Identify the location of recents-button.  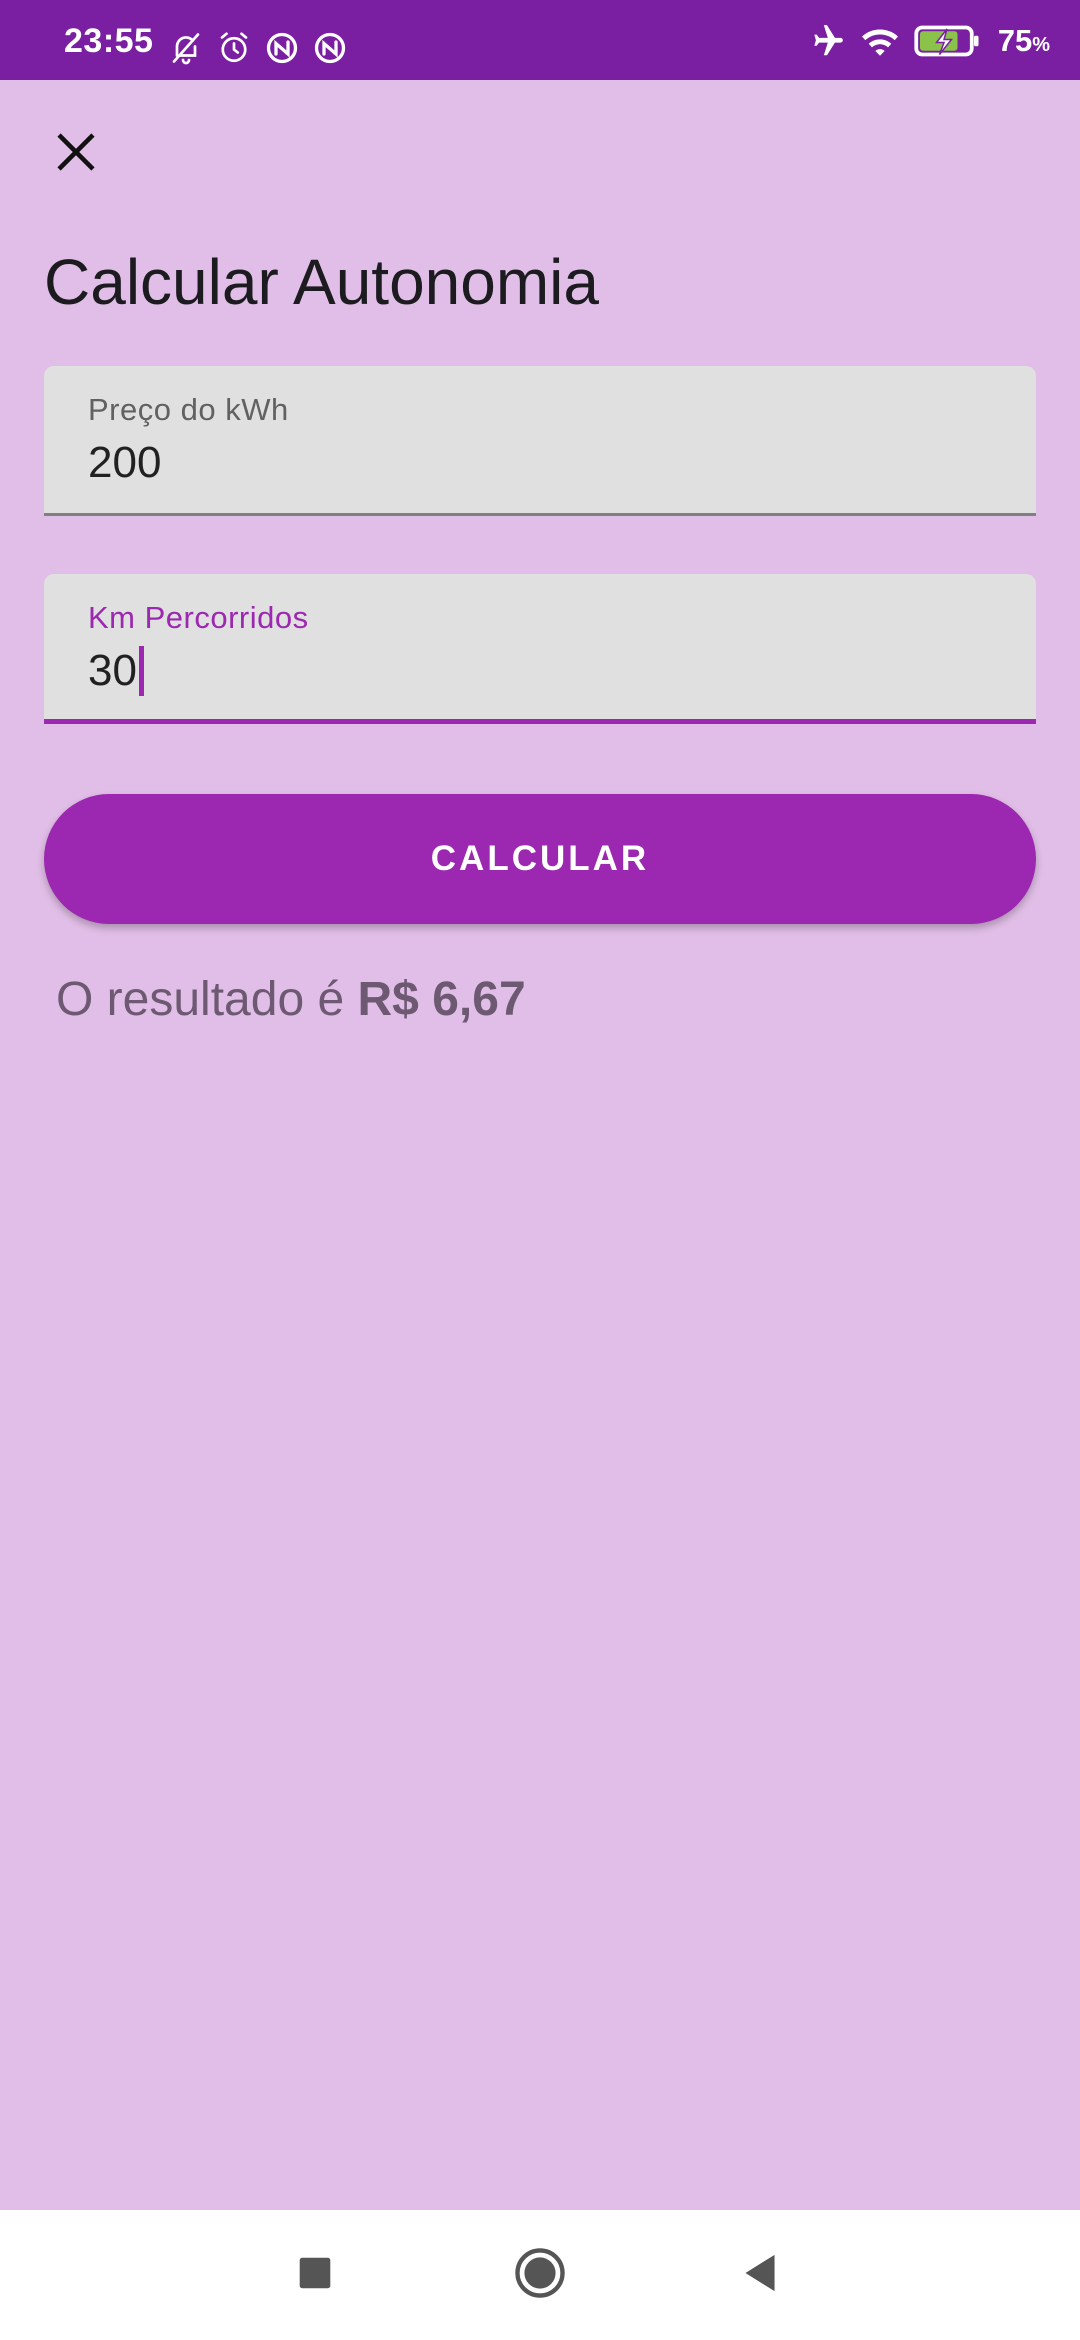
(315, 2275).